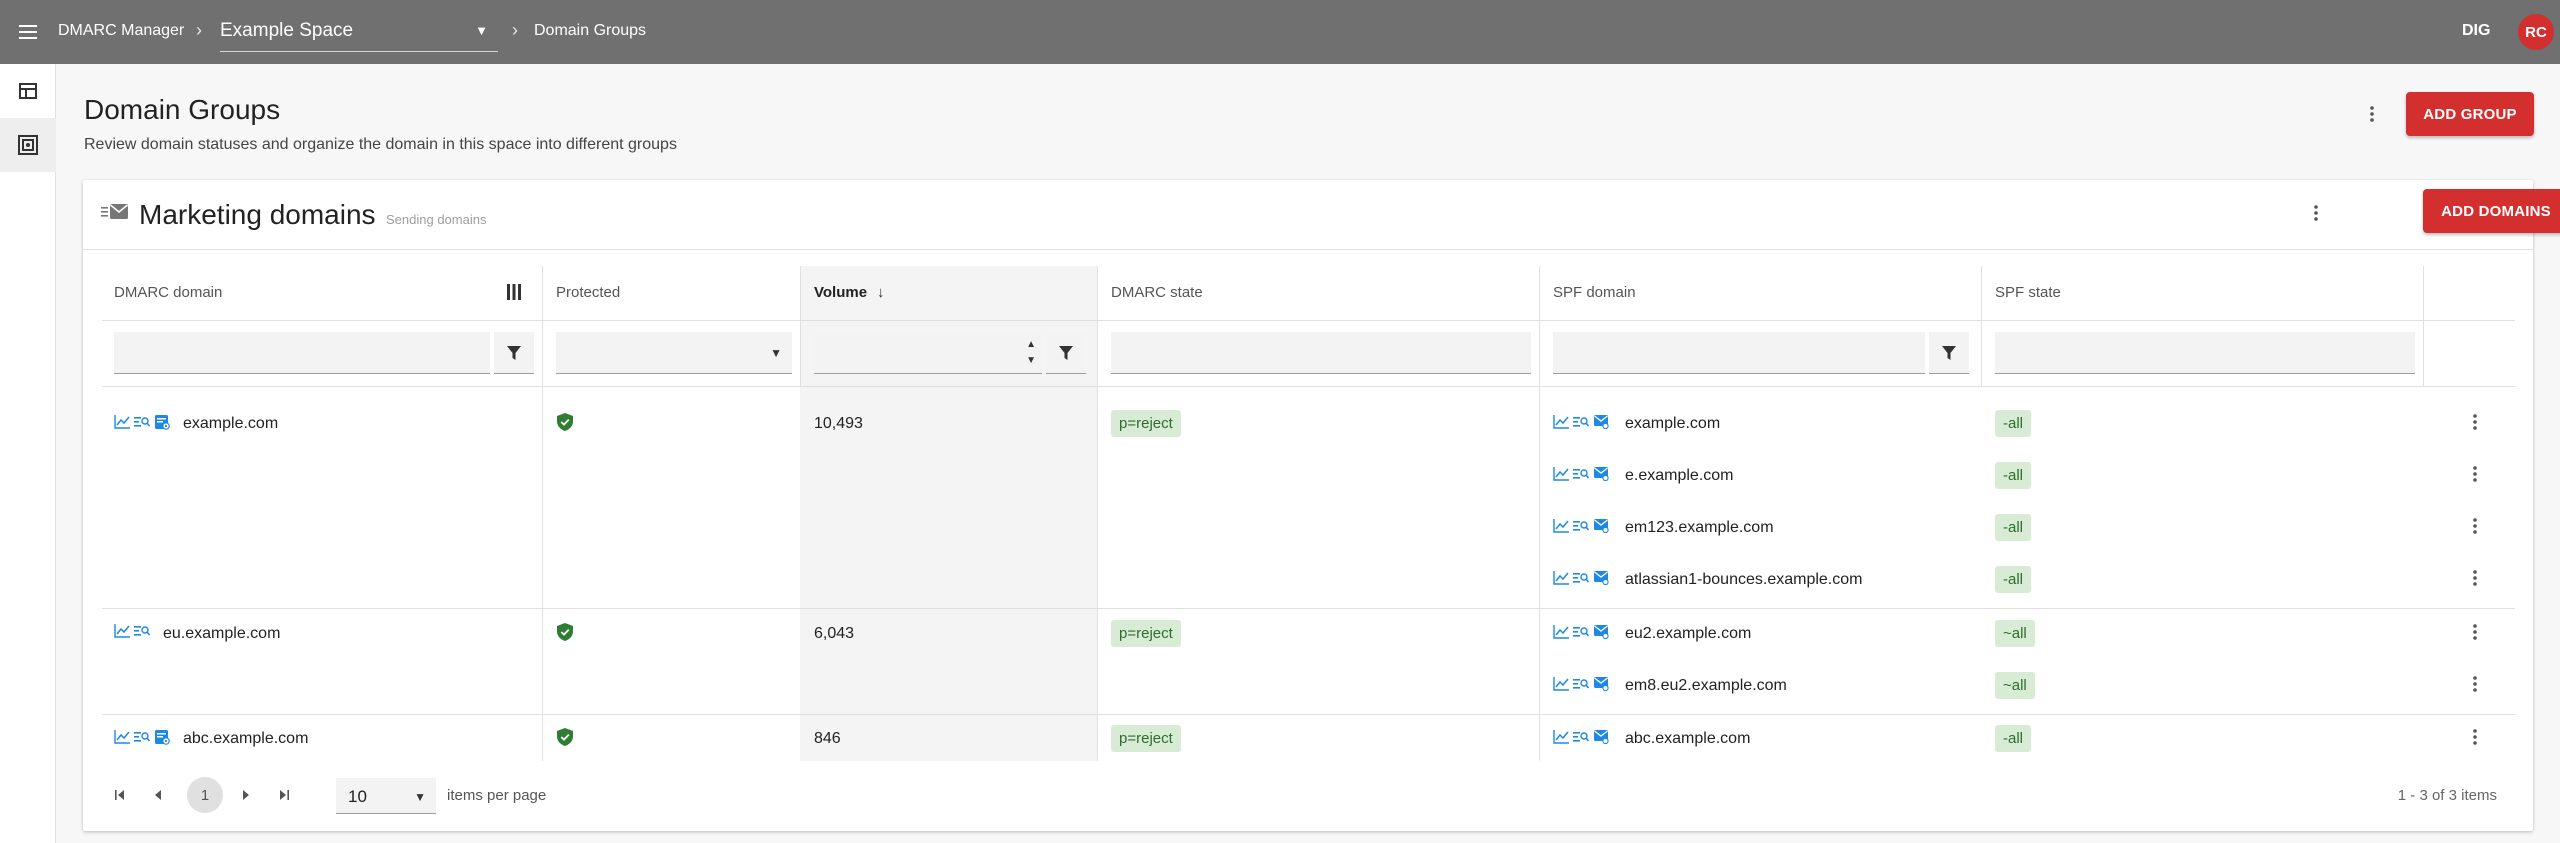  Describe the element at coordinates (2316, 213) in the screenshot. I see `card-more-icon` at that location.